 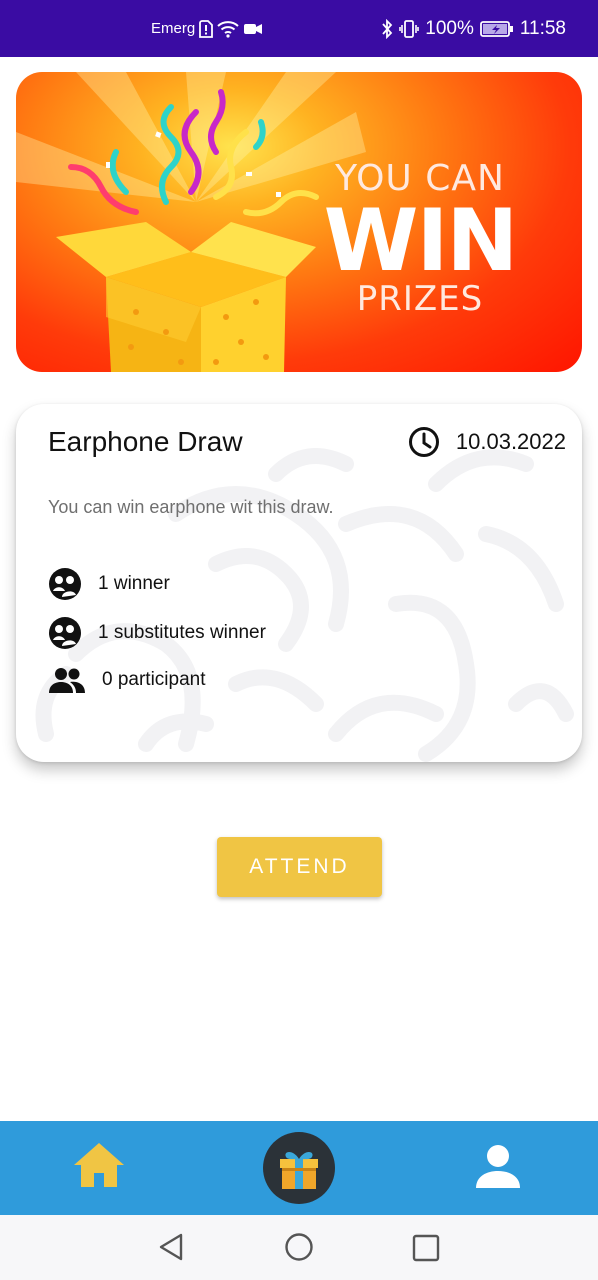 I want to click on bluetooth-icon, so click(x=387, y=28).